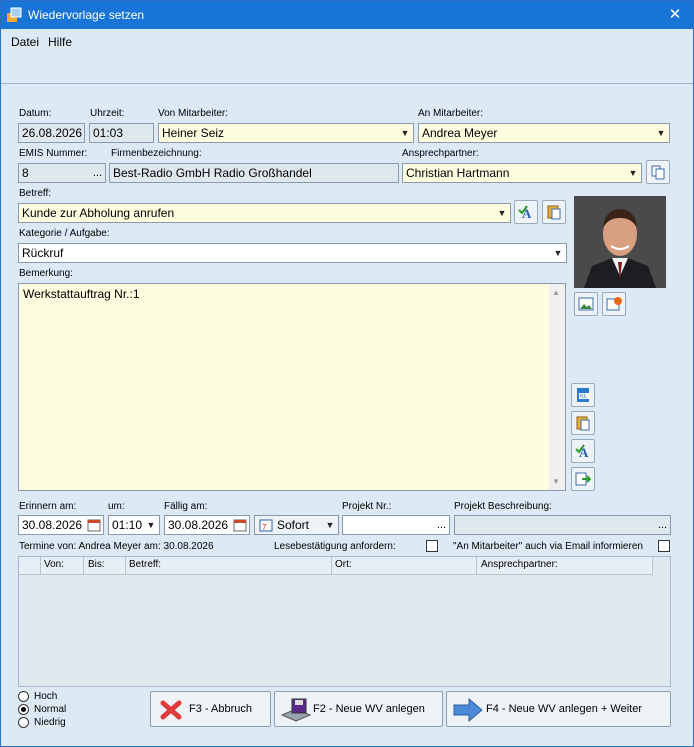 This screenshot has height=747, width=694. Describe the element at coordinates (198, 525) in the screenshot. I see `faellig-value: 30.08.2026` at that location.